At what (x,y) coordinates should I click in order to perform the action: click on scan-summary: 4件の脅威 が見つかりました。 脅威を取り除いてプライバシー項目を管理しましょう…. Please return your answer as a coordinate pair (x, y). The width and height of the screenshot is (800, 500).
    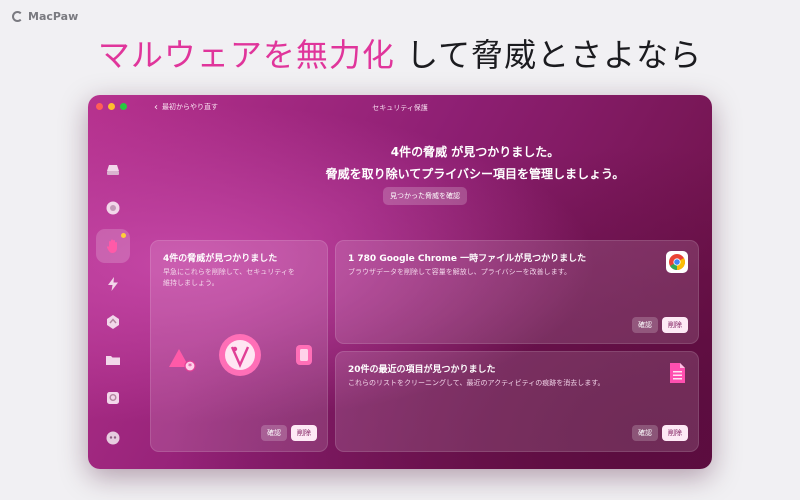
    Looking at the image, I should click on (475, 162).